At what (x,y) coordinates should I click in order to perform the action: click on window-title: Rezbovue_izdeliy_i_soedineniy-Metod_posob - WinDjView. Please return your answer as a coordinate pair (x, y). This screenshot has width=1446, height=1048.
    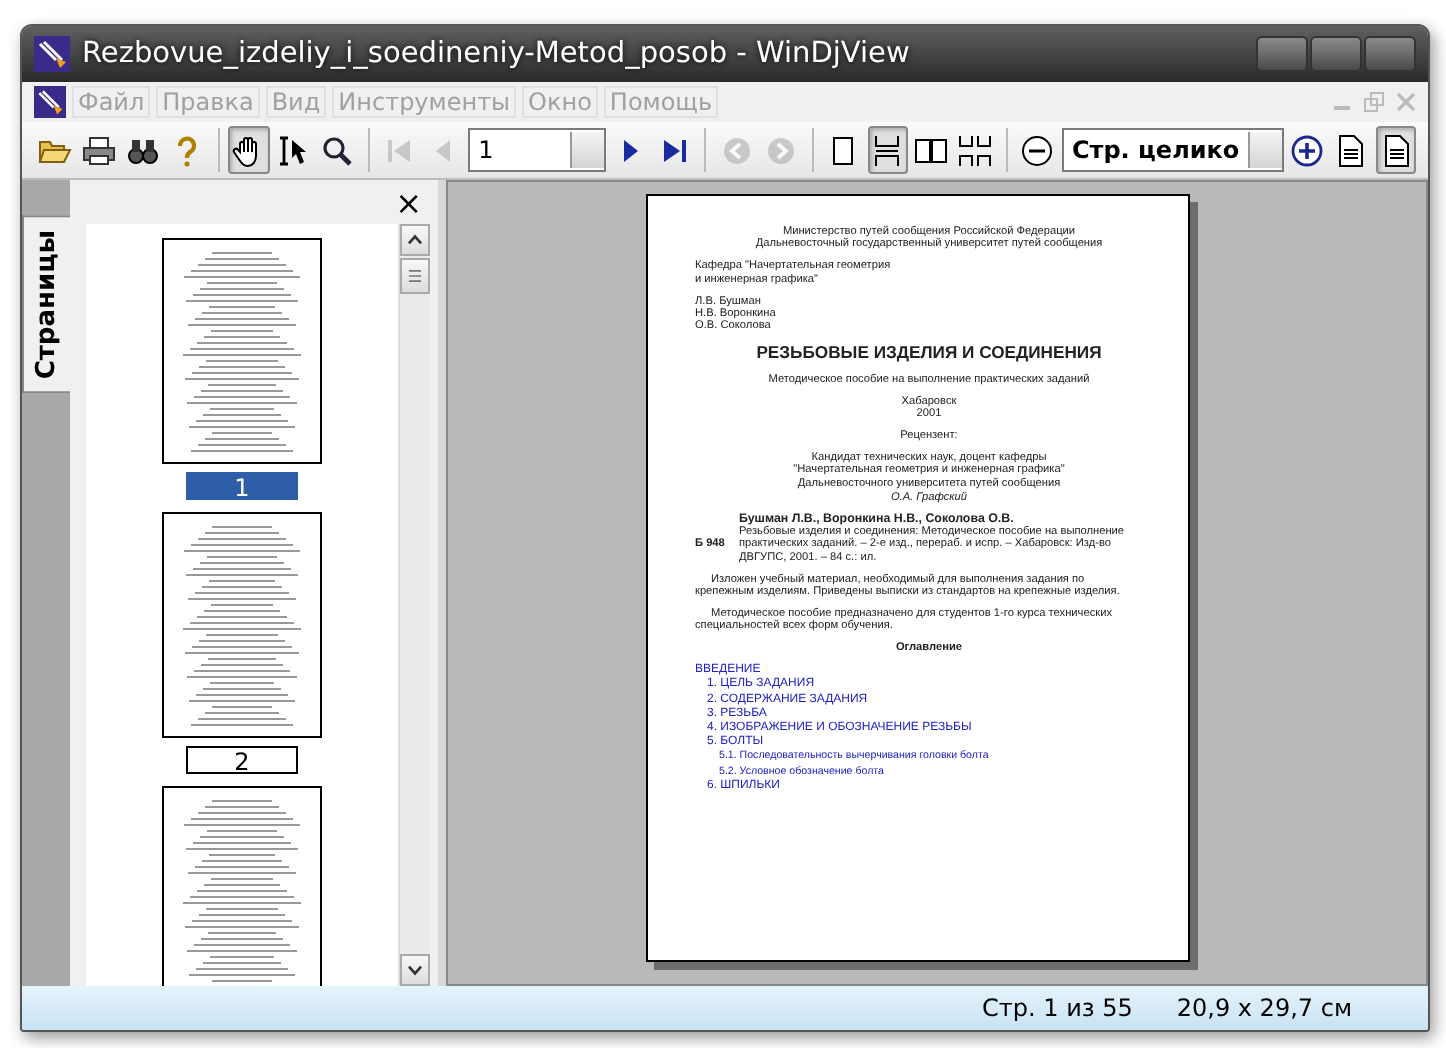
    Looking at the image, I should click on (497, 54).